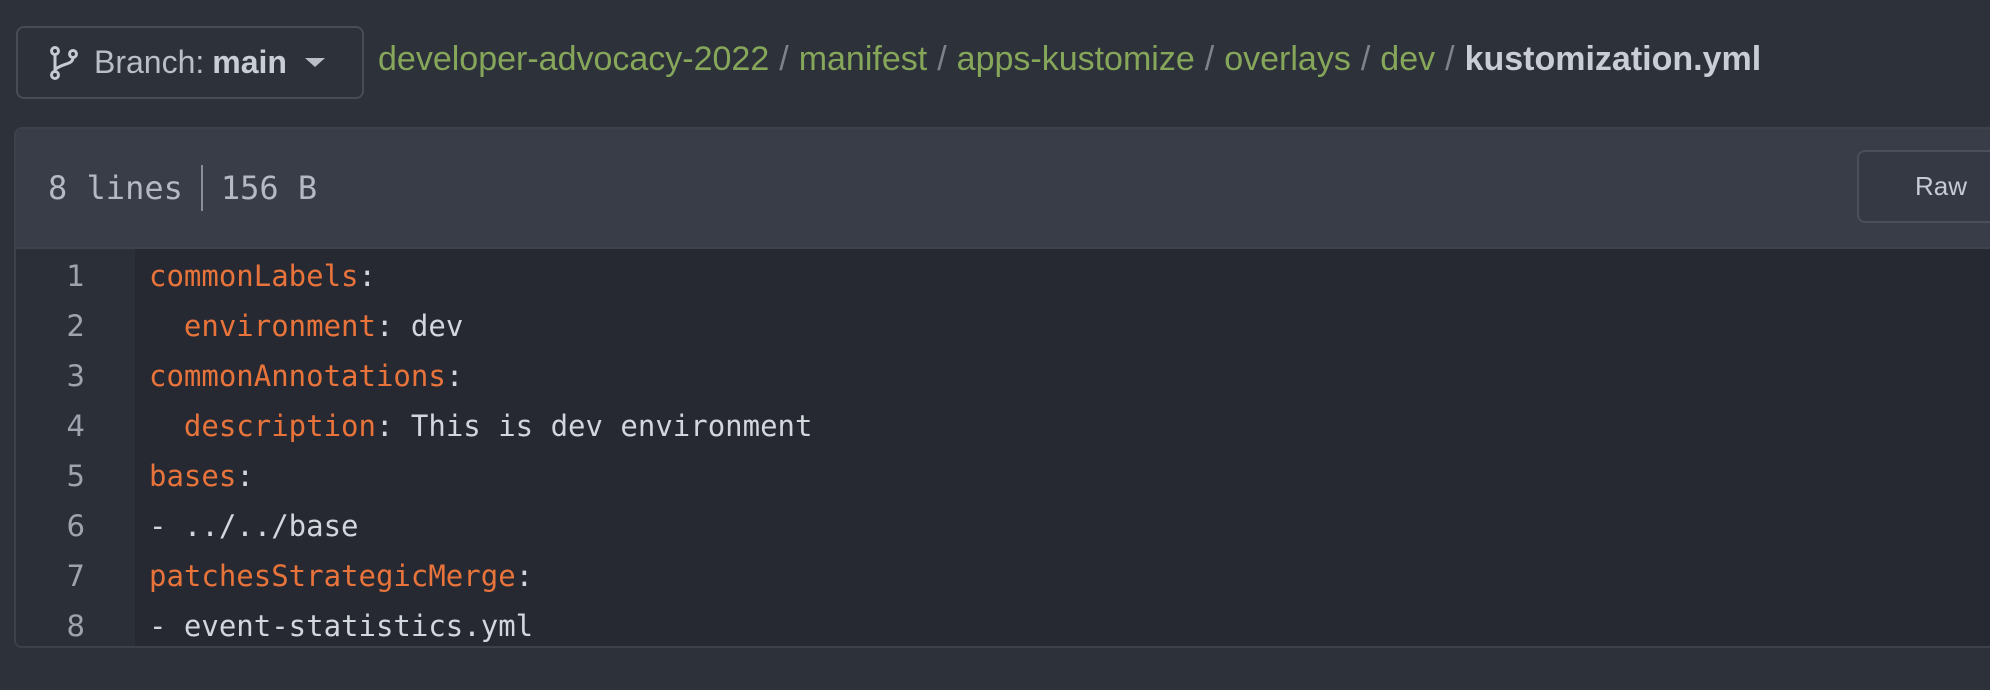 The height and width of the screenshot is (690, 1990). I want to click on breadcrumb-current-file: kustomization.yml, so click(1613, 59).